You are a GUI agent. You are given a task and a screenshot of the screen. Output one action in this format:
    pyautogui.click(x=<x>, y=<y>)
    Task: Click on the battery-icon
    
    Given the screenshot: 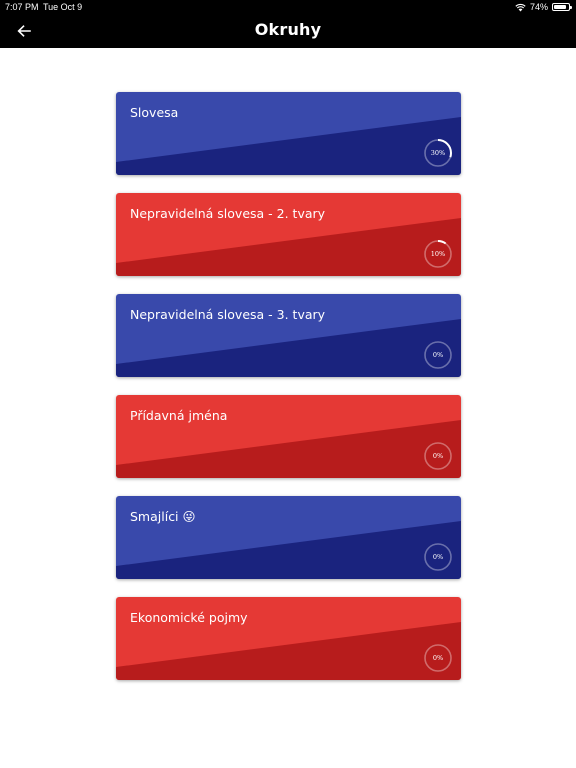 What is the action you would take?
    pyautogui.click(x=562, y=7)
    